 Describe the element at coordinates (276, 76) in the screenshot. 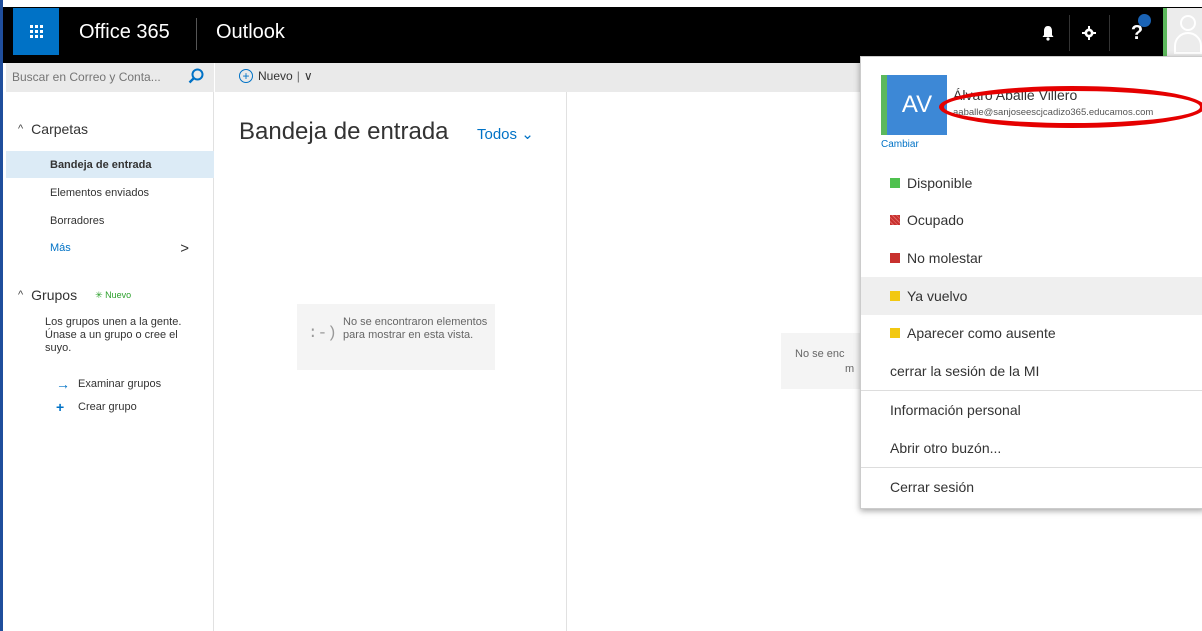

I see `new-message-button: + Nuevo | ∨` at that location.